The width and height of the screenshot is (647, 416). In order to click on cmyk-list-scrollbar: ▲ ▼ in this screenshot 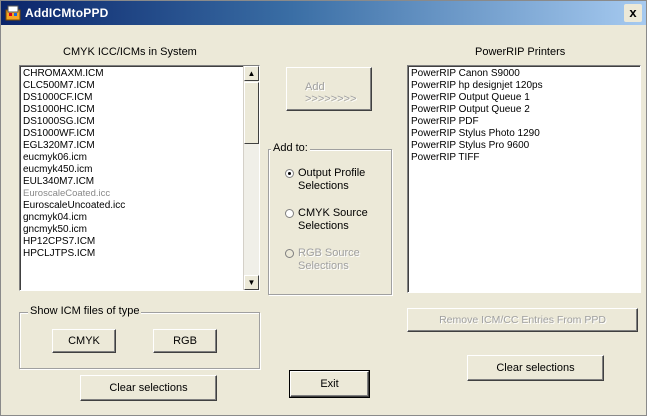, I will do `click(251, 178)`.